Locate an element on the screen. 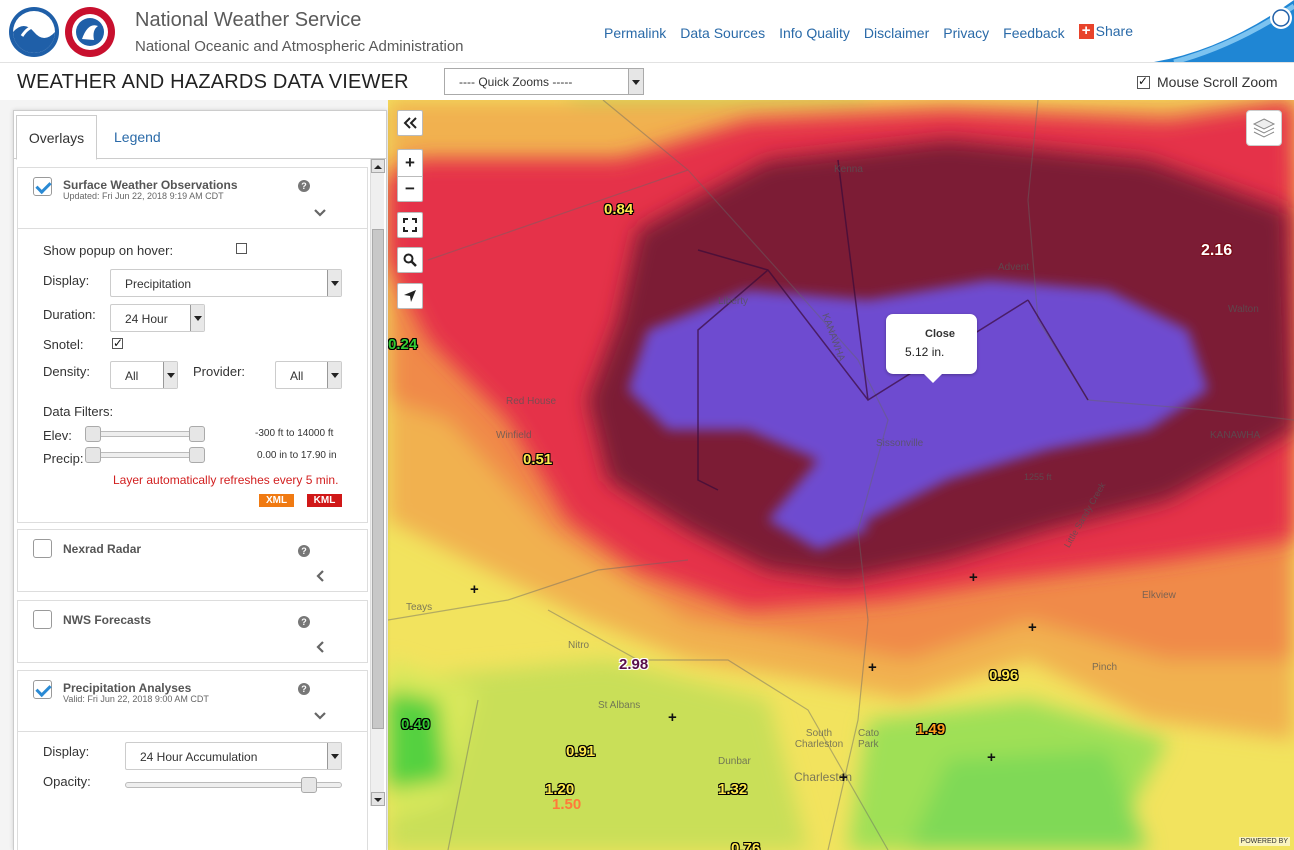 This screenshot has width=1294, height=850. duration-select: 24 Hour is located at coordinates (157, 318).